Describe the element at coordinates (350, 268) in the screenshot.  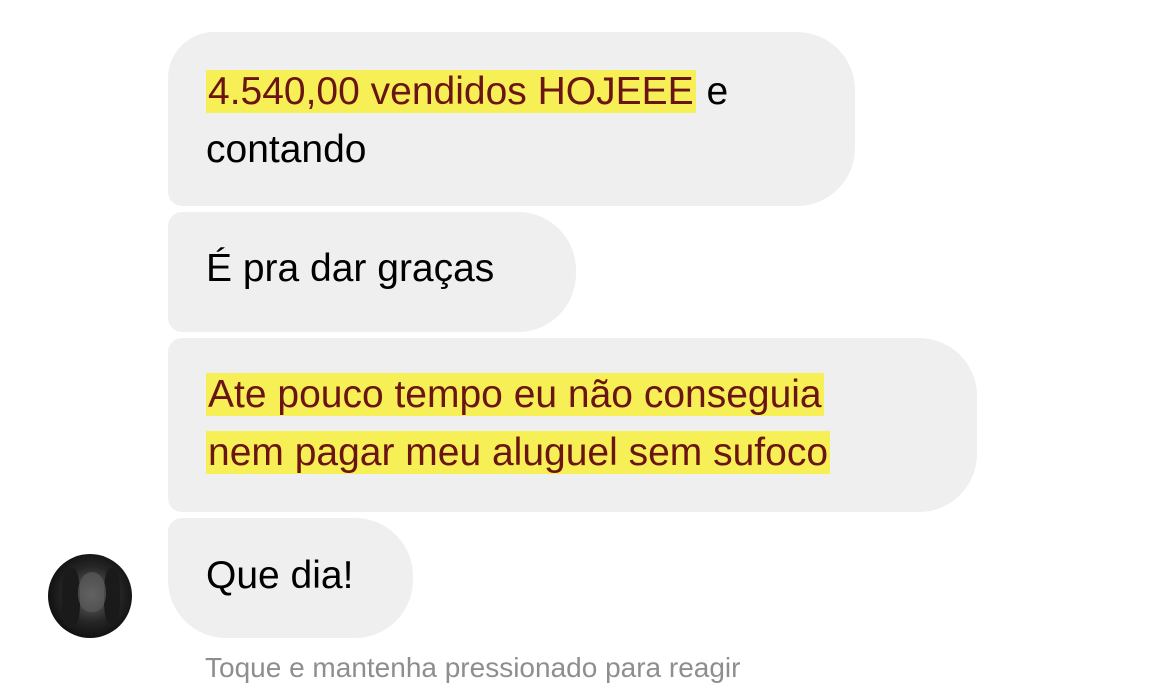
I see `message-text: É pra dar graças` at that location.